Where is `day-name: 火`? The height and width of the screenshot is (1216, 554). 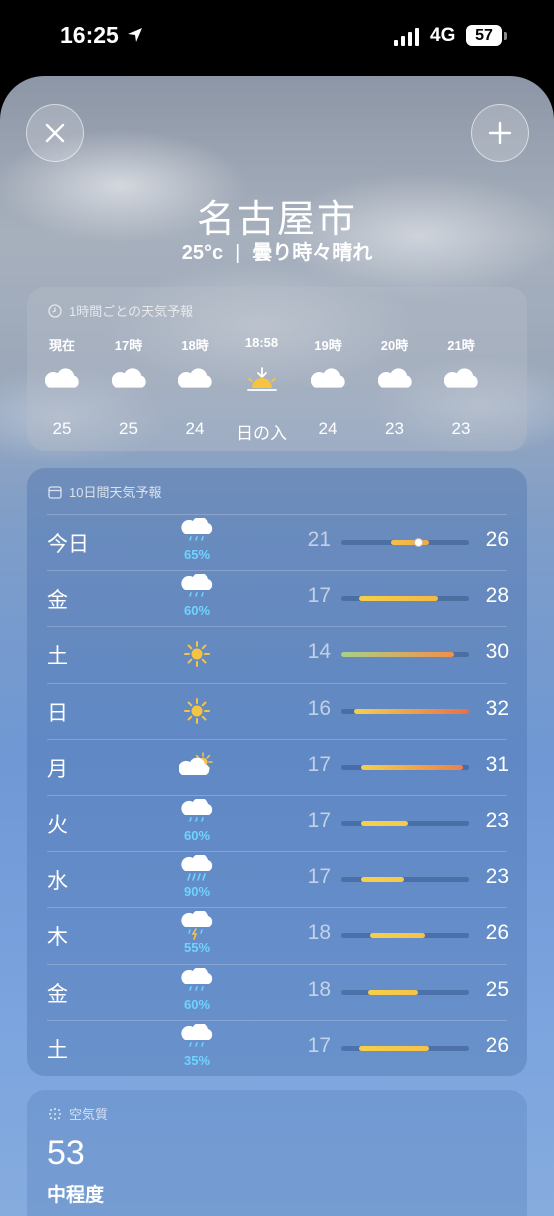 day-name: 火 is located at coordinates (57, 825).